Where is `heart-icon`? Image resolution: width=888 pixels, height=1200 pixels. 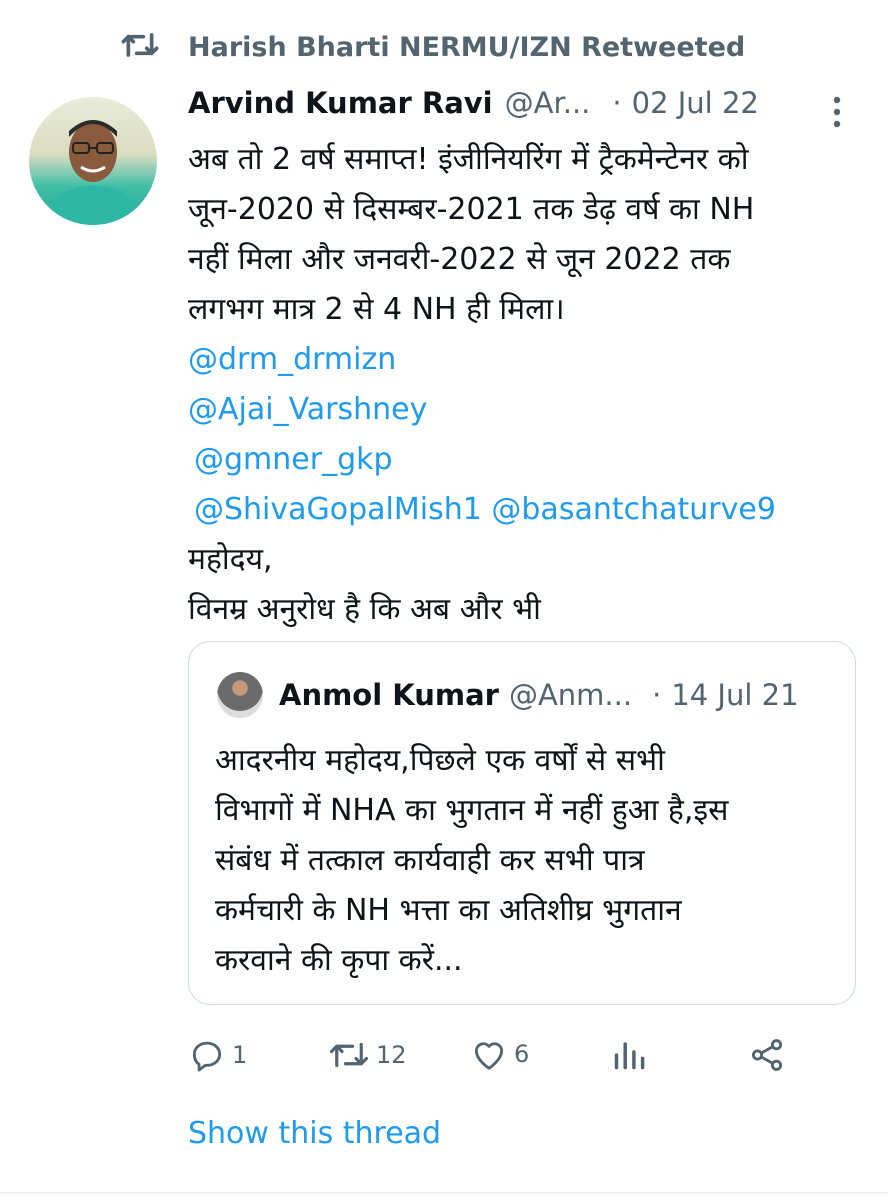
heart-icon is located at coordinates (489, 1056).